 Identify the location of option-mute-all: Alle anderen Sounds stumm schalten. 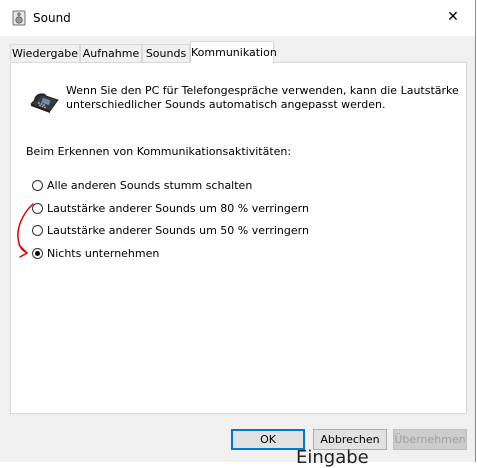
(142, 185).